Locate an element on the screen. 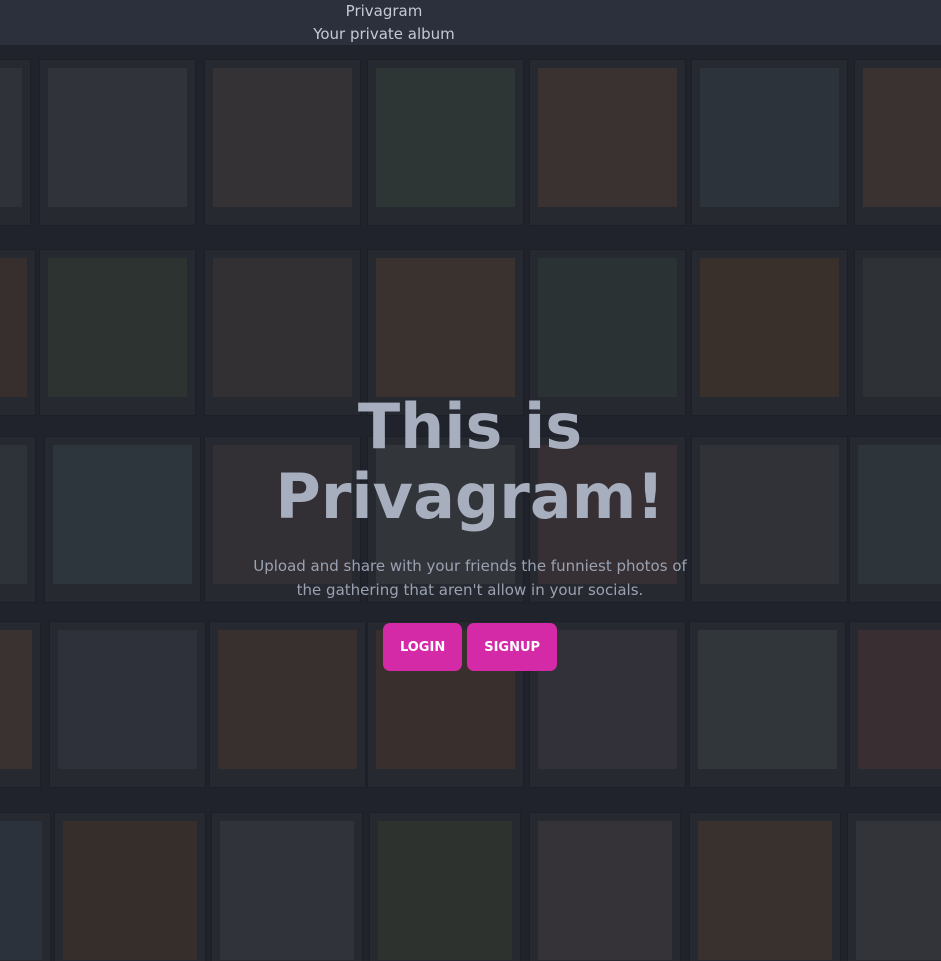 Image resolution: width=941 pixels, height=961 pixels. brand-name: Privagram is located at coordinates (384, 11).